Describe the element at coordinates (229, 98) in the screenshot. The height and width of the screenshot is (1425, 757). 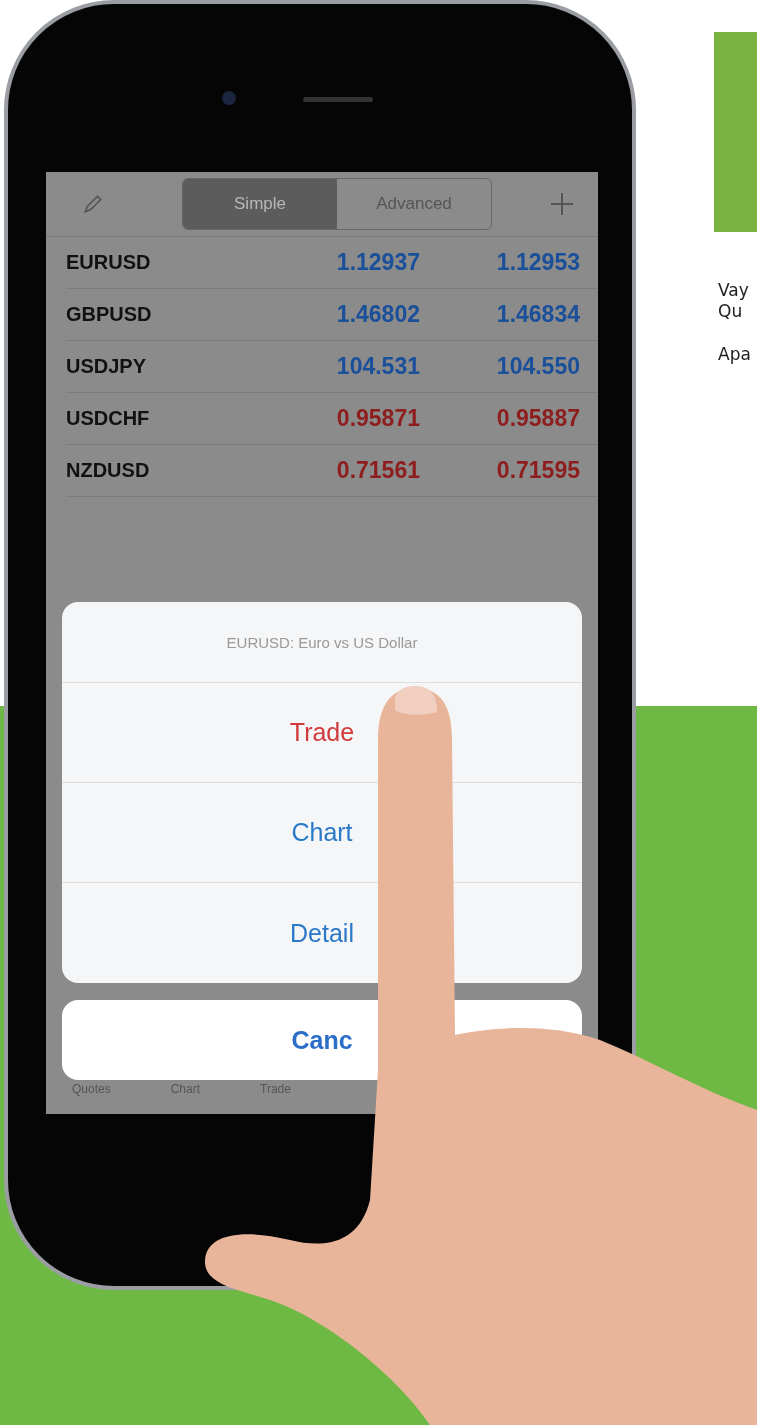
I see `camera-icon` at that location.